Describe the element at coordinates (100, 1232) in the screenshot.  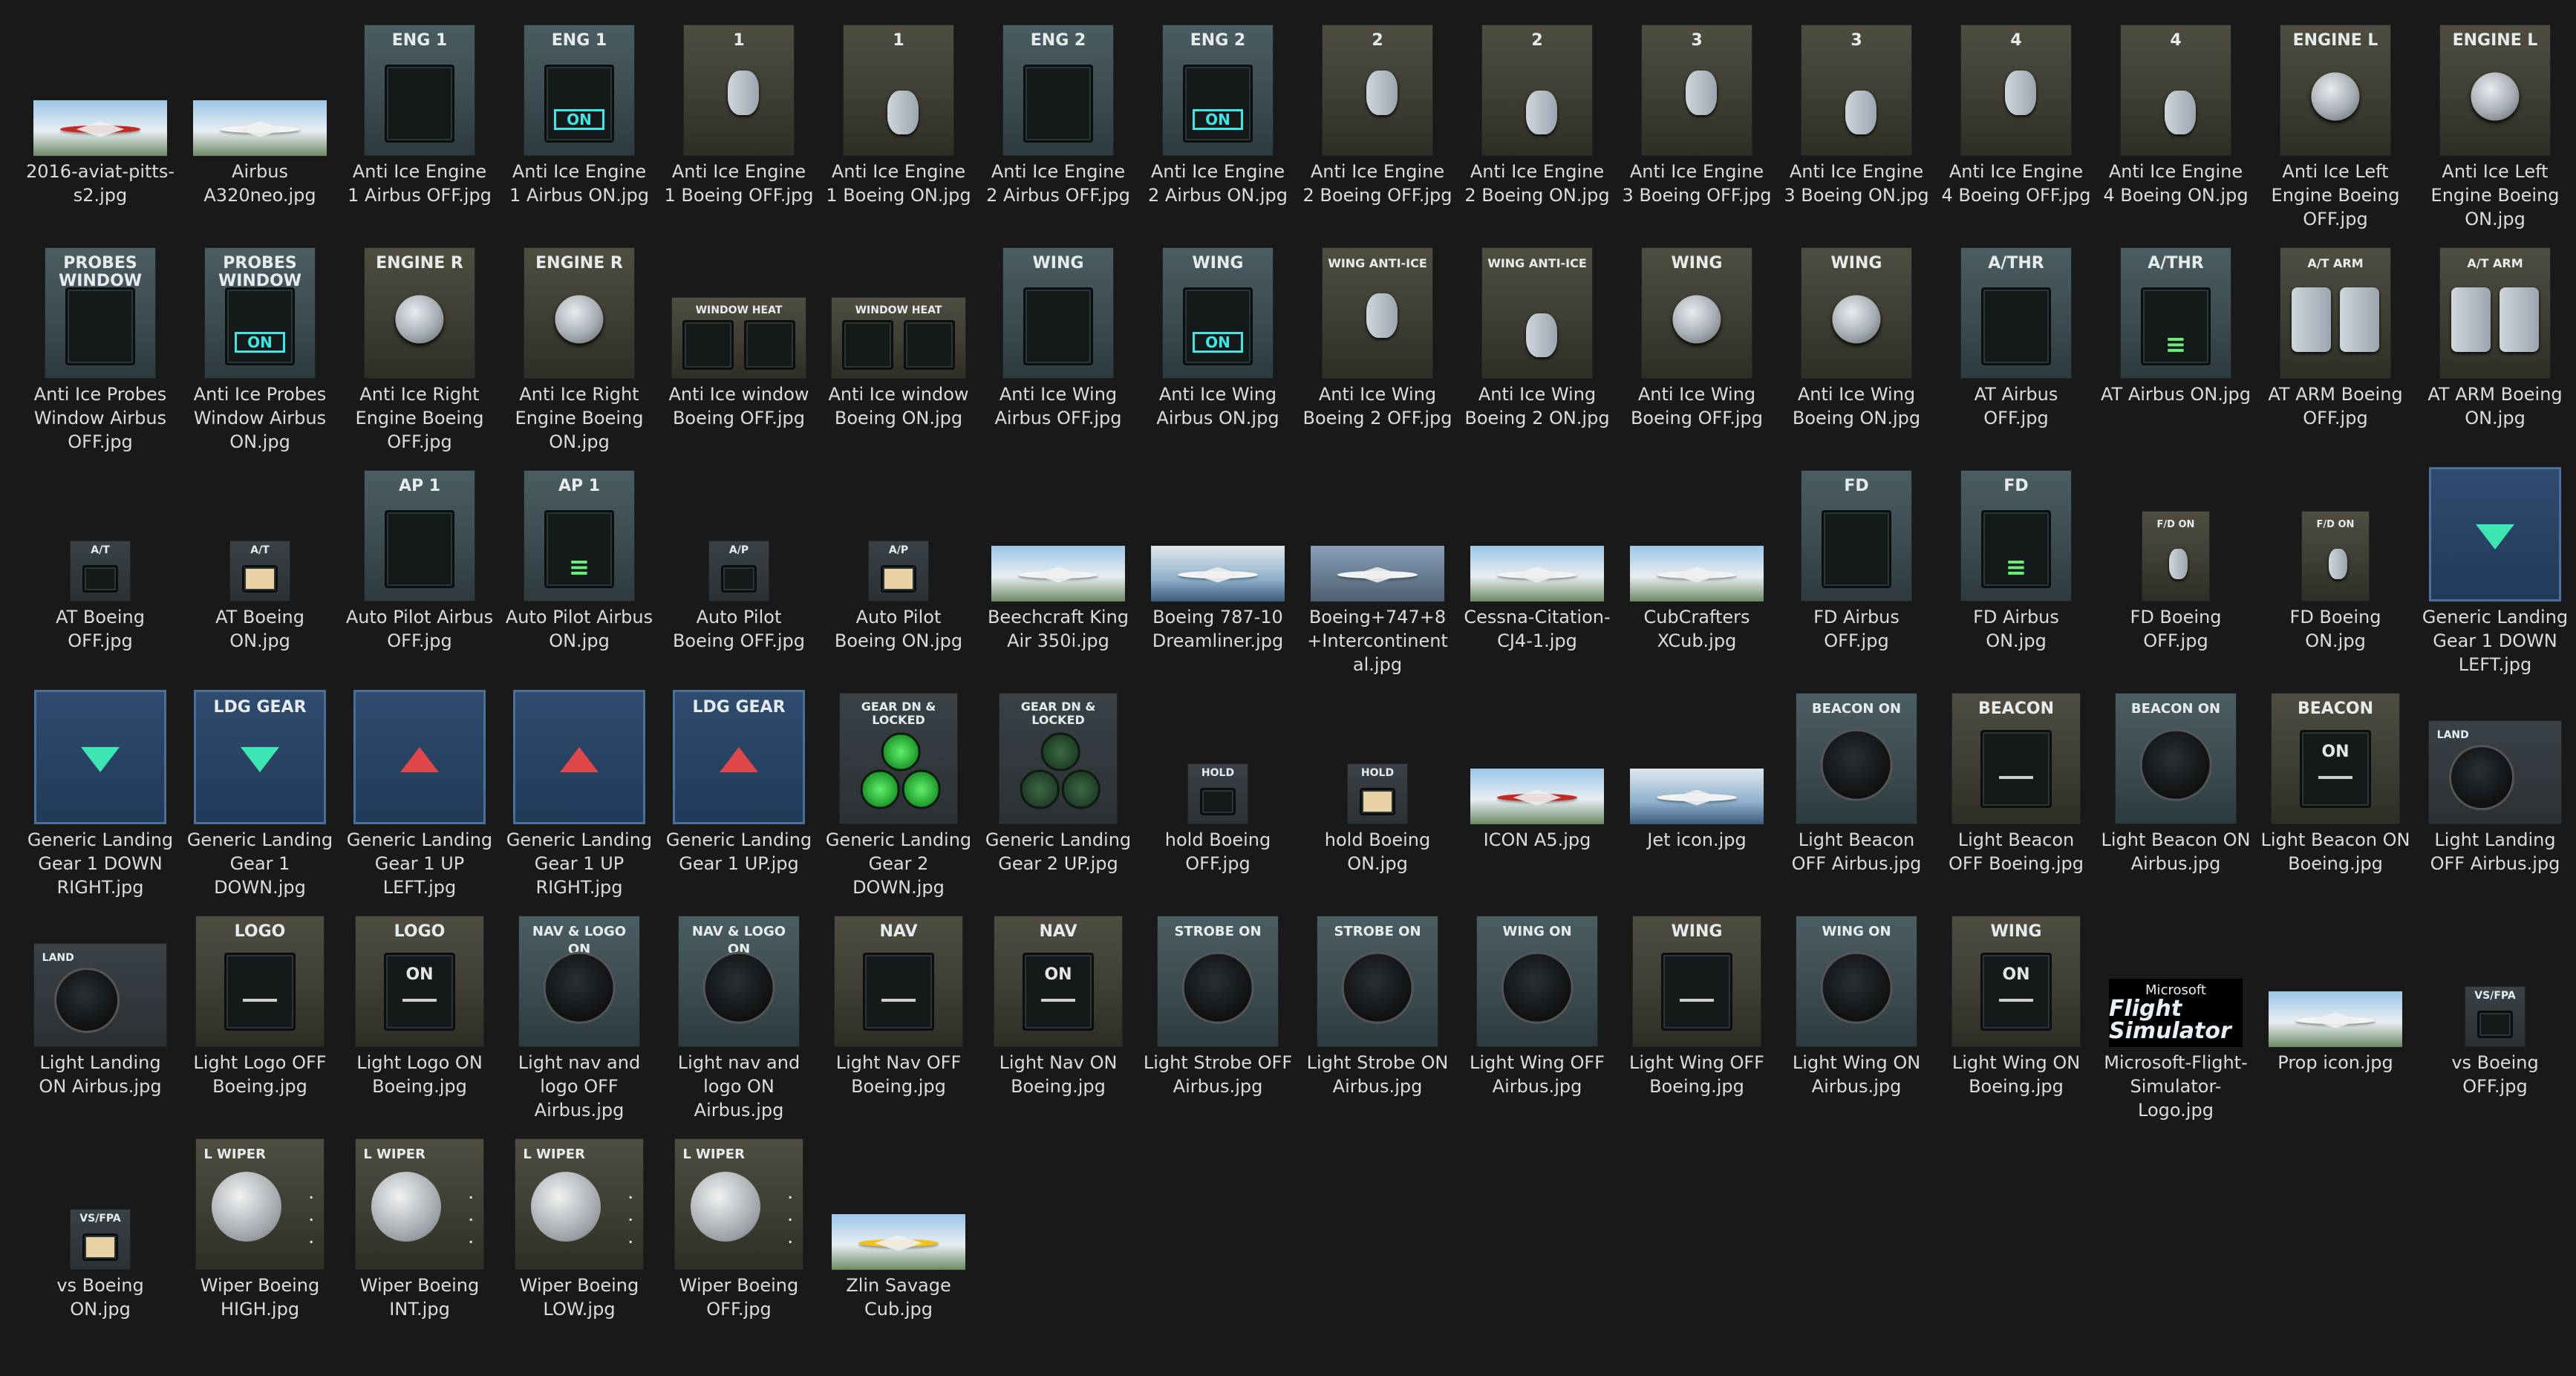
I see `file-item: VS/FPA vs Boeing ON.jpg` at that location.